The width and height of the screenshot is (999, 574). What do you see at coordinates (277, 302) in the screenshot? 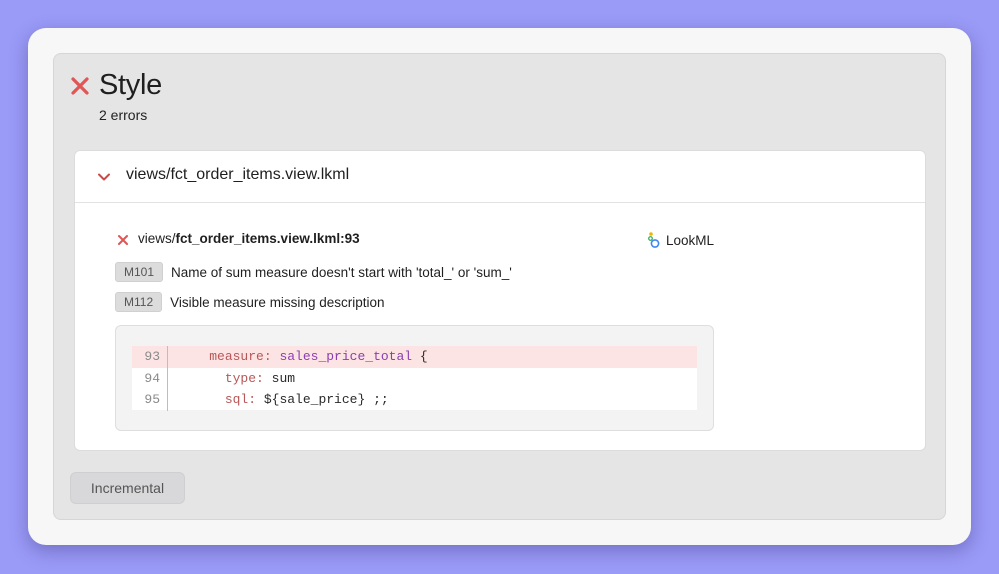
I see `rule-message: Visible measure missing description` at bounding box center [277, 302].